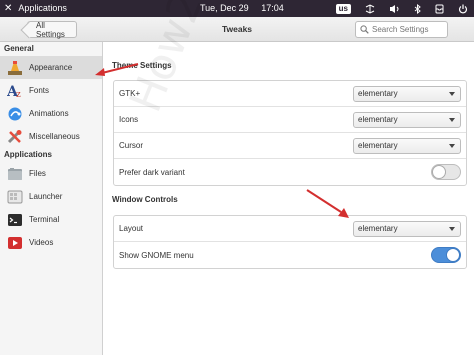 The height and width of the screenshot is (355, 474). I want to click on fonts-icon: Az, so click(15, 91).